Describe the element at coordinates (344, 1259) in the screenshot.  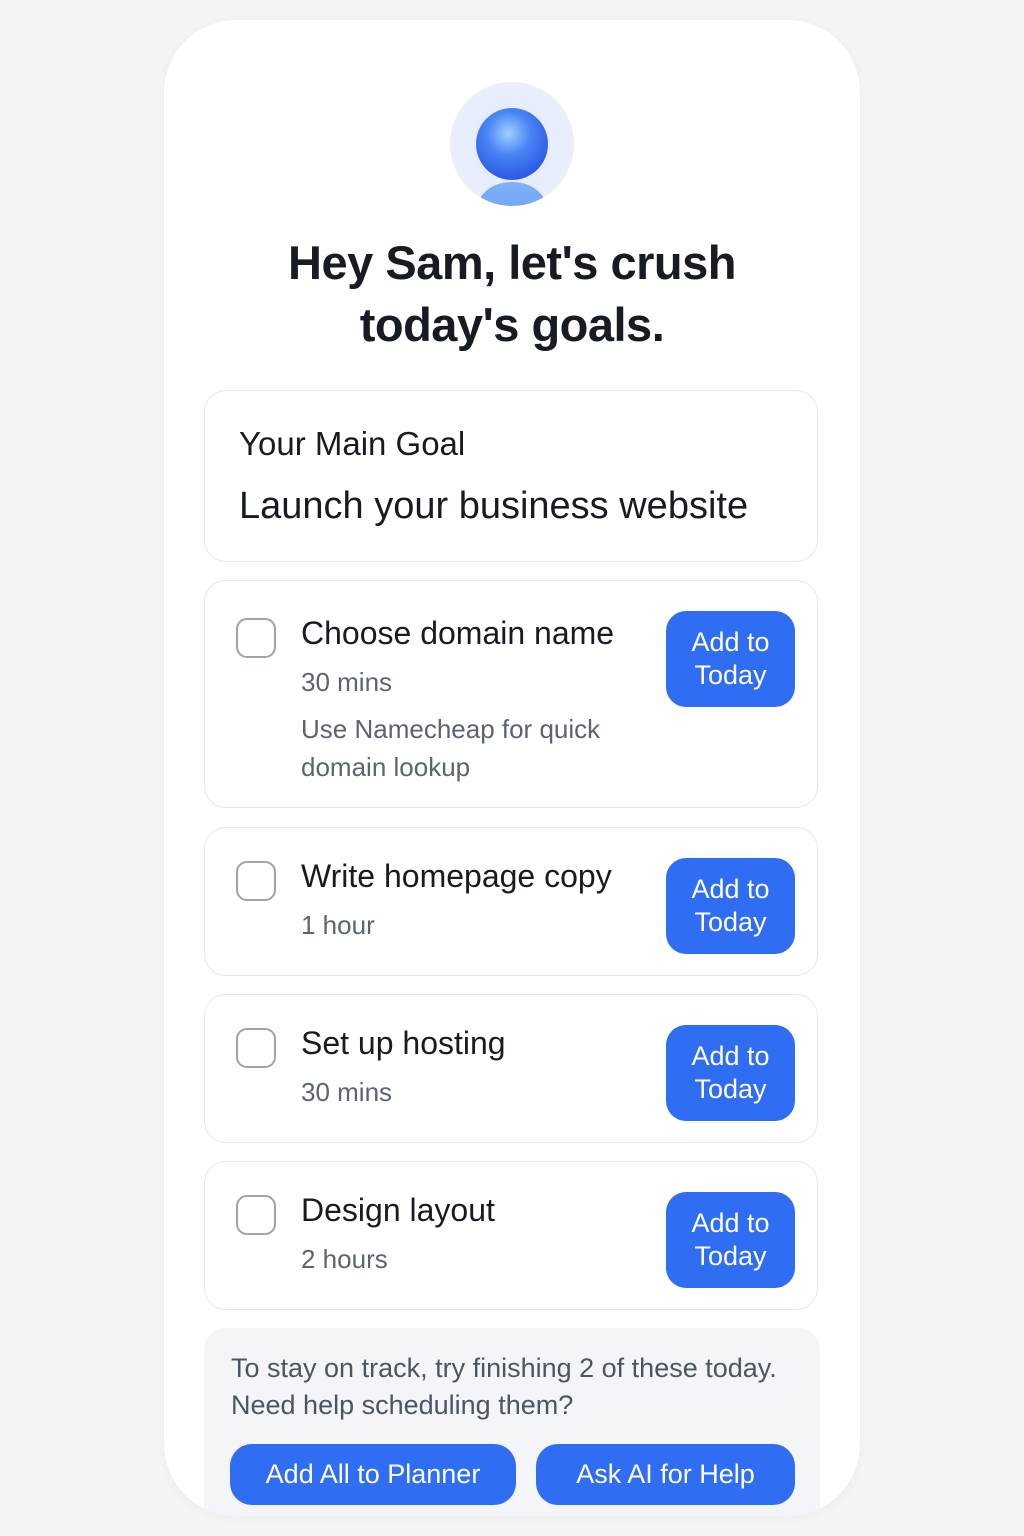
I see `task-duration: 2 hours` at that location.